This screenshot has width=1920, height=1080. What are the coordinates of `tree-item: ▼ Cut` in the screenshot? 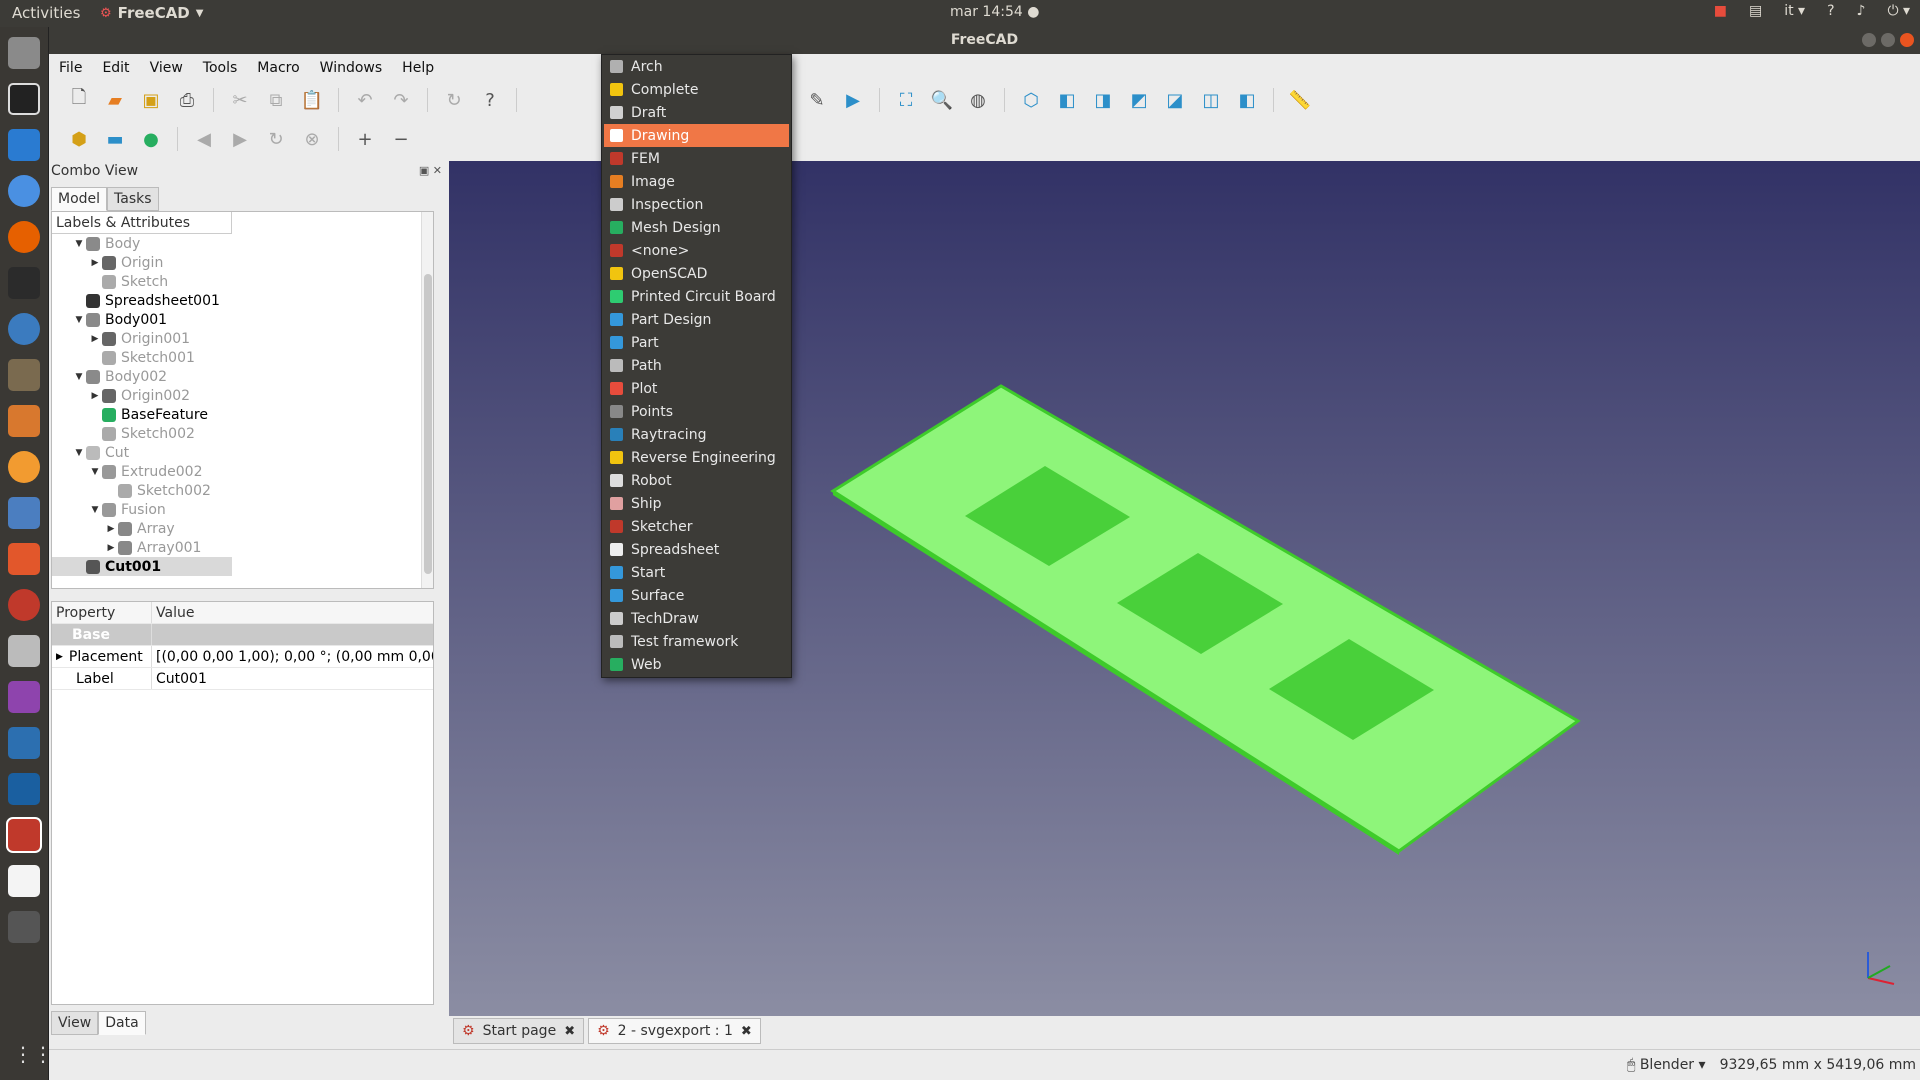 It's located at (242, 452).